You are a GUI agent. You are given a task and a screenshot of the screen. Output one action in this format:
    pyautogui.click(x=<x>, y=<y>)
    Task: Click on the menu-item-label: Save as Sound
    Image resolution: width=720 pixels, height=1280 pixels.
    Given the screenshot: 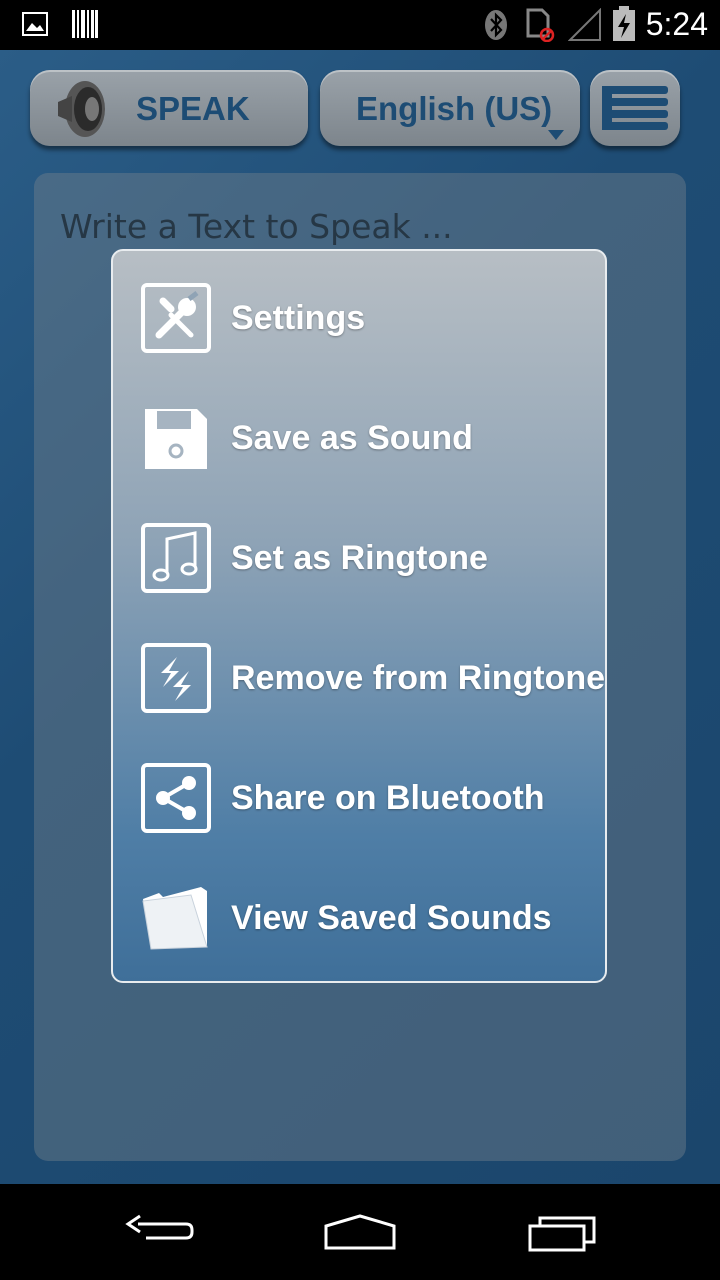 What is the action you would take?
    pyautogui.click(x=352, y=438)
    